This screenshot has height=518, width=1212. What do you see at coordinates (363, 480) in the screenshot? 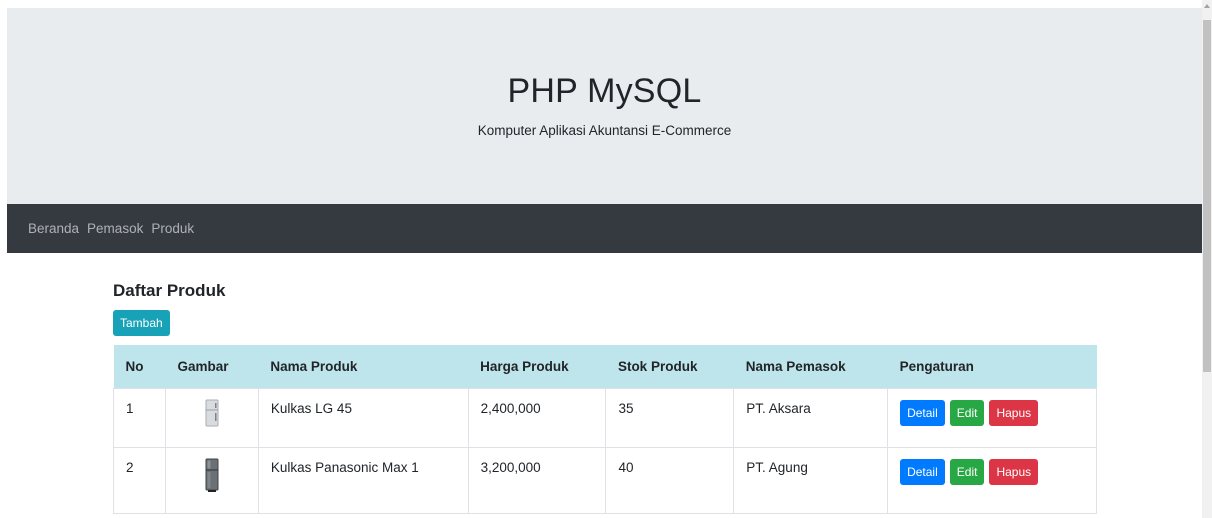
I see `cell-product-name: Kulkas Panasonic Max 1` at bounding box center [363, 480].